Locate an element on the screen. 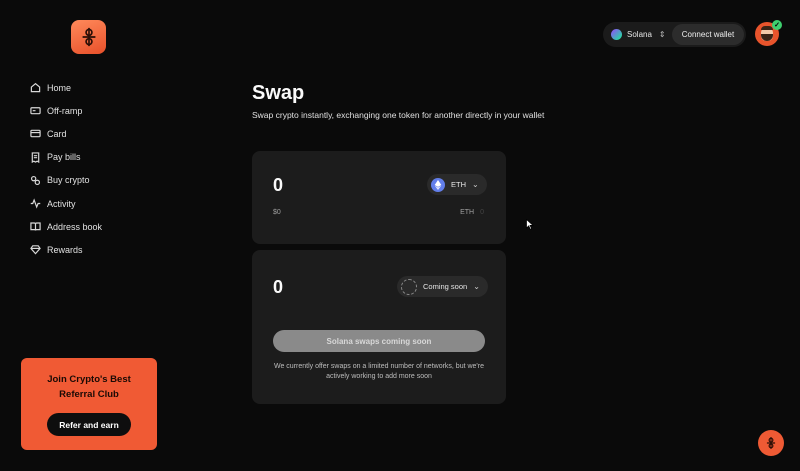  from-balance: ETH 0 is located at coordinates (472, 212).